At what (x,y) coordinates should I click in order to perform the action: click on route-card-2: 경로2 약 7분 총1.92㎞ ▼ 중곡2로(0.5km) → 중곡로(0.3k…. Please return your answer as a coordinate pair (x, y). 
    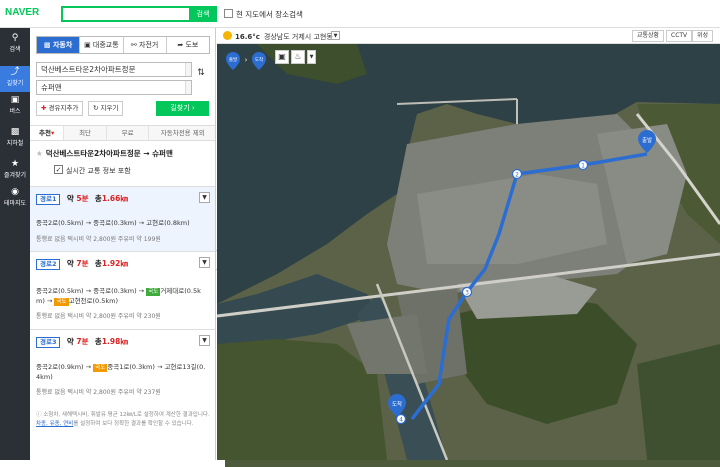
    Looking at the image, I should click on (122, 290).